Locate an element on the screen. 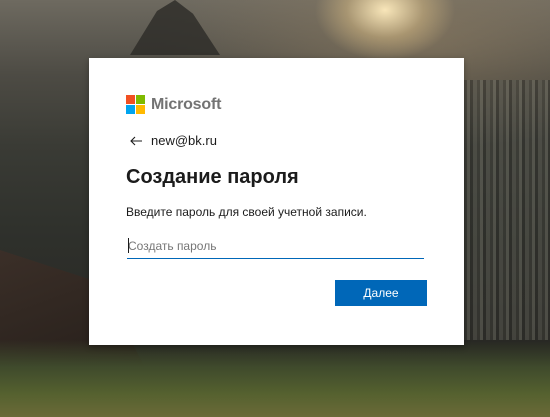 This screenshot has height=417, width=550. page-description: Введите пароль для своей учетной записи. is located at coordinates (246, 212).